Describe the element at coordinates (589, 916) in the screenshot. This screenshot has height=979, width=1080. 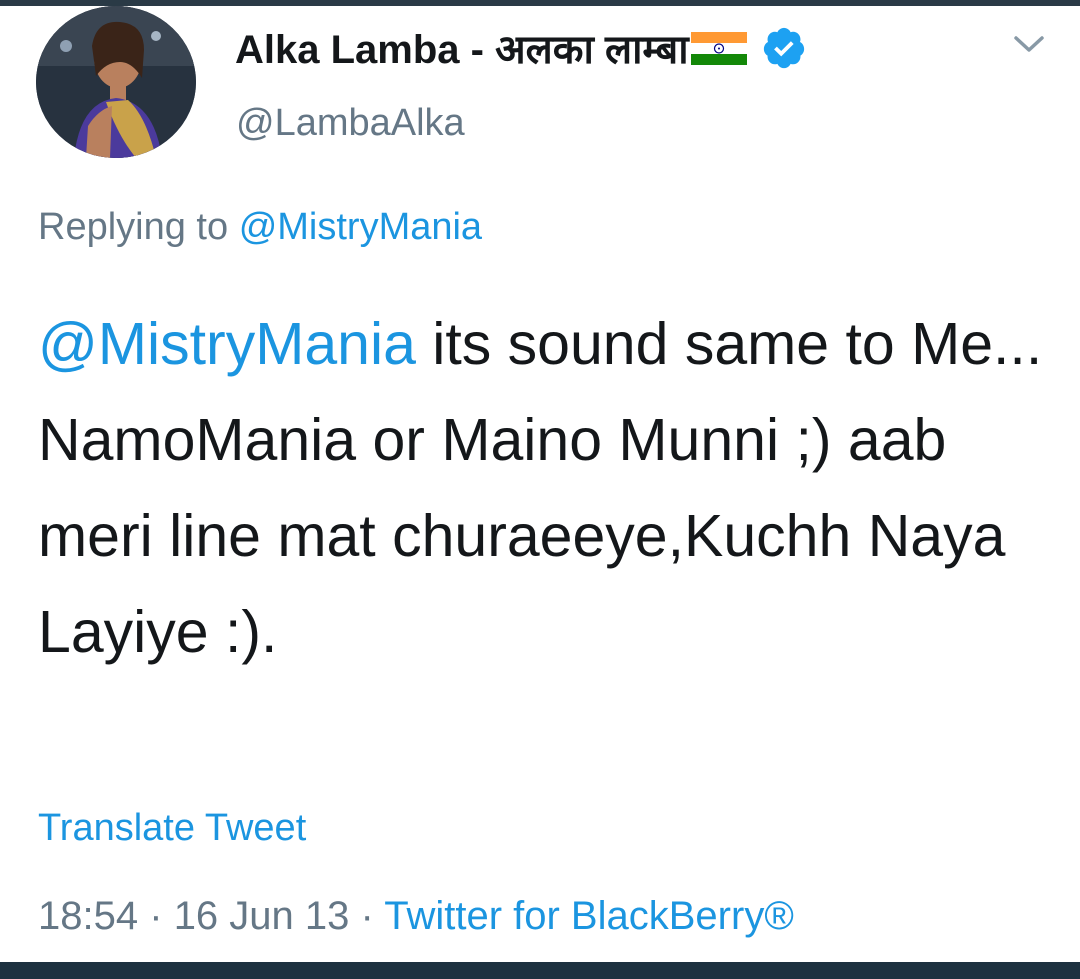
I see `tweet-source-link: Twitter for BlackBerry®` at that location.